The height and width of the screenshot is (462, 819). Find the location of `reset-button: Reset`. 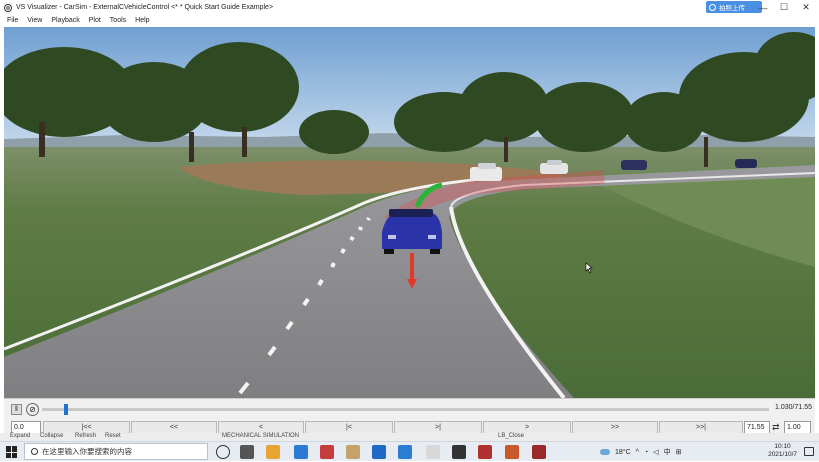

reset-button: Reset is located at coordinates (113, 436).